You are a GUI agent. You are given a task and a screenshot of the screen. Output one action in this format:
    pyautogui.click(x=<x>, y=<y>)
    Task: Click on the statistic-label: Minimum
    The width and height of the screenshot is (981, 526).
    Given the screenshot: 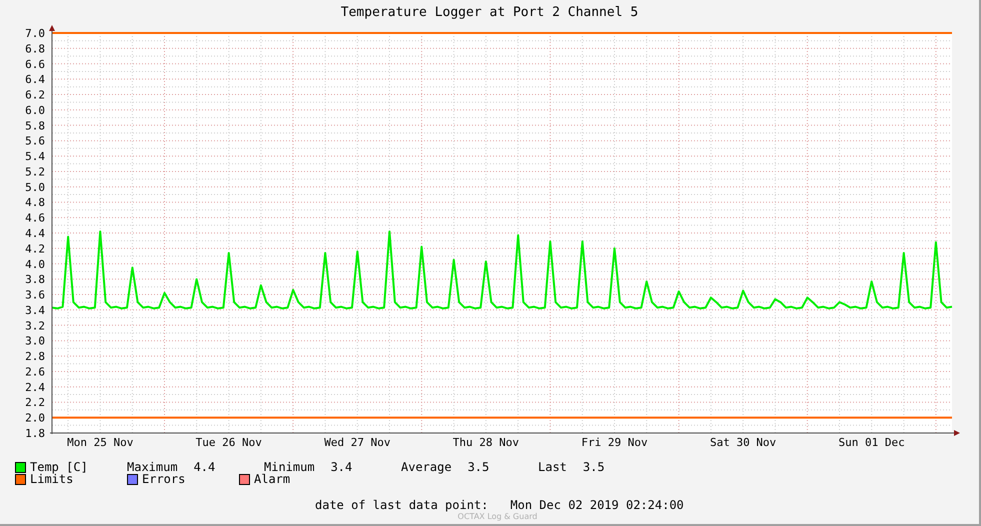 What is the action you would take?
    pyautogui.click(x=289, y=467)
    